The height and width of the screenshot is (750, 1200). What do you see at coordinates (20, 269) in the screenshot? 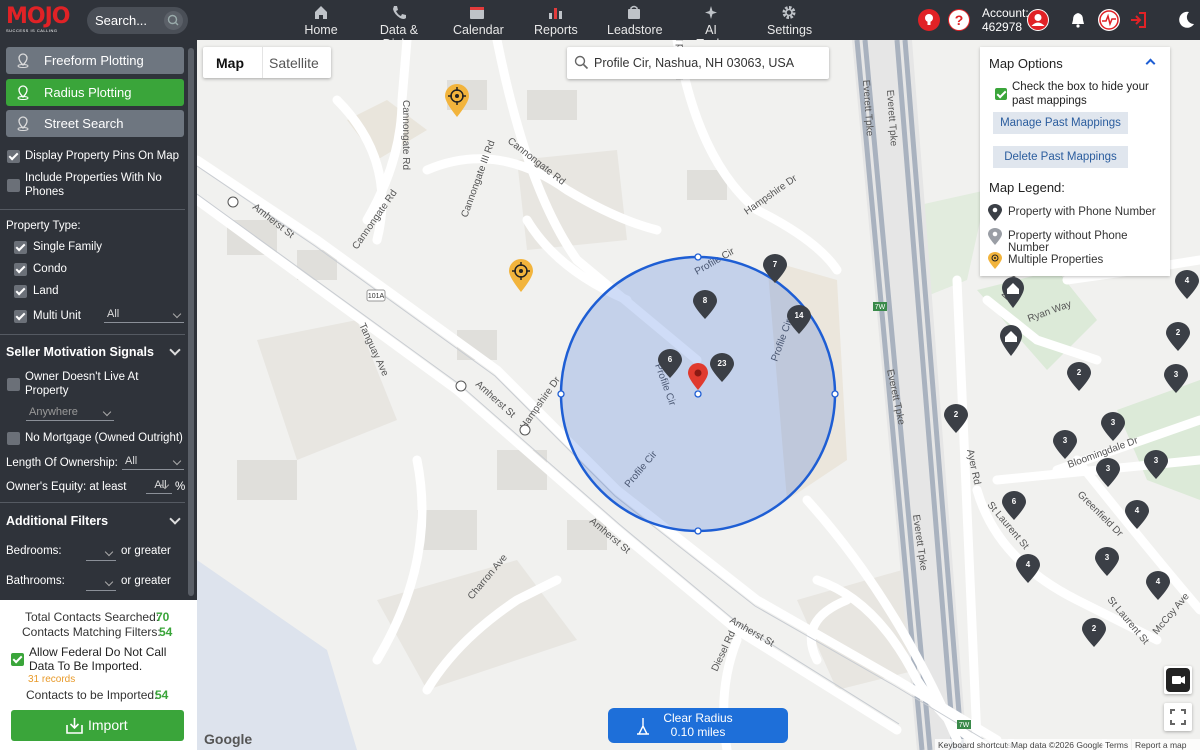
I see `condo-checkbox` at bounding box center [20, 269].